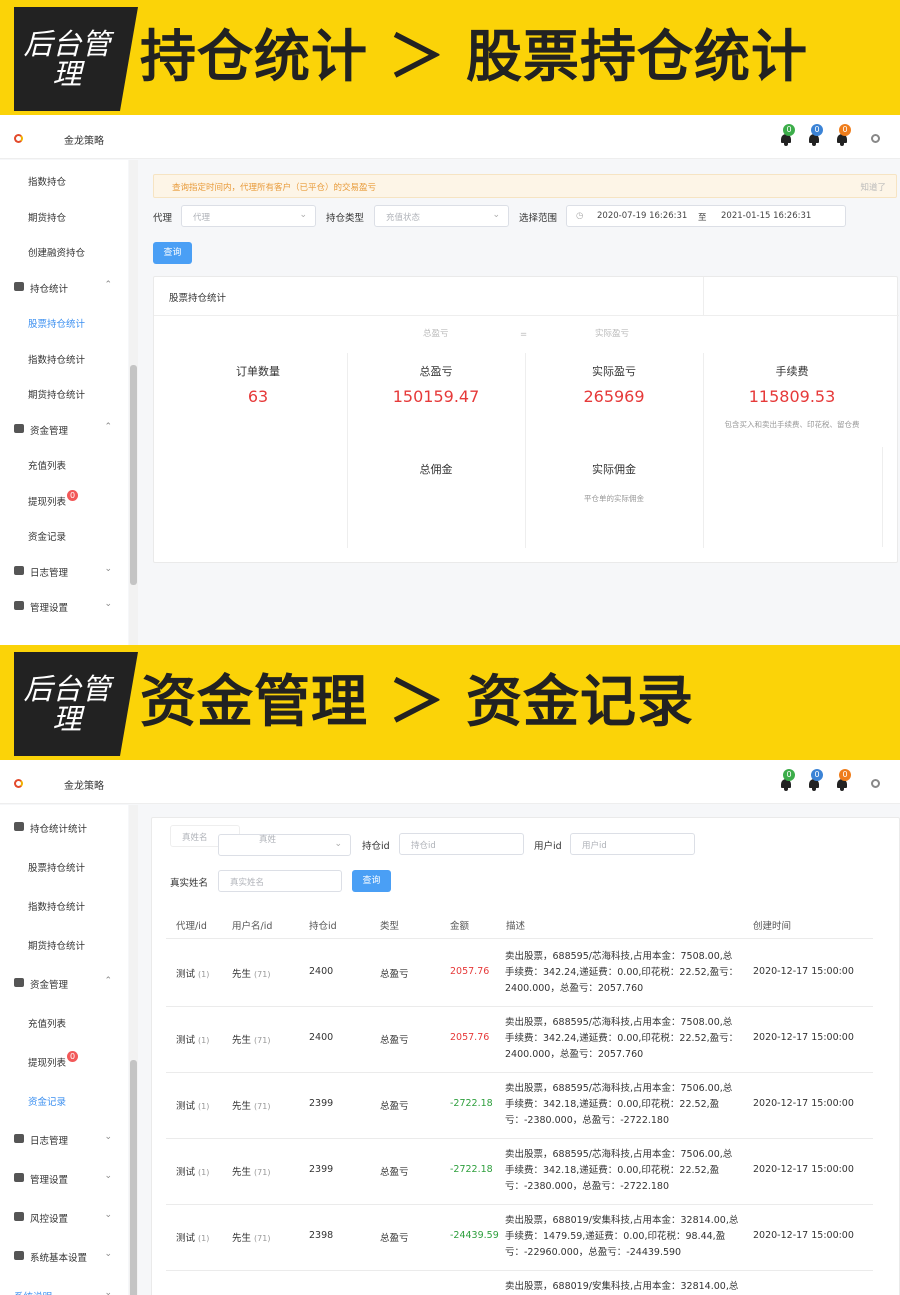 This screenshot has width=900, height=1295. What do you see at coordinates (417, 702) in the screenshot?
I see `banner-title: 资金管理 ＞ 资金记录` at bounding box center [417, 702].